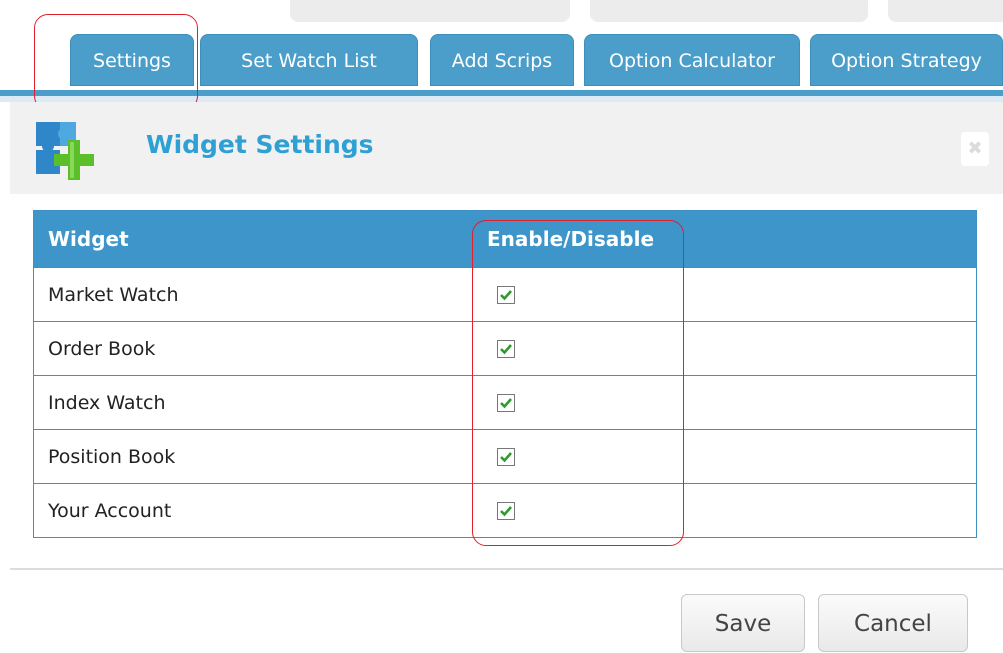  Describe the element at coordinates (692, 60) in the screenshot. I see `tab-option-calculator: Option Calculator` at that location.